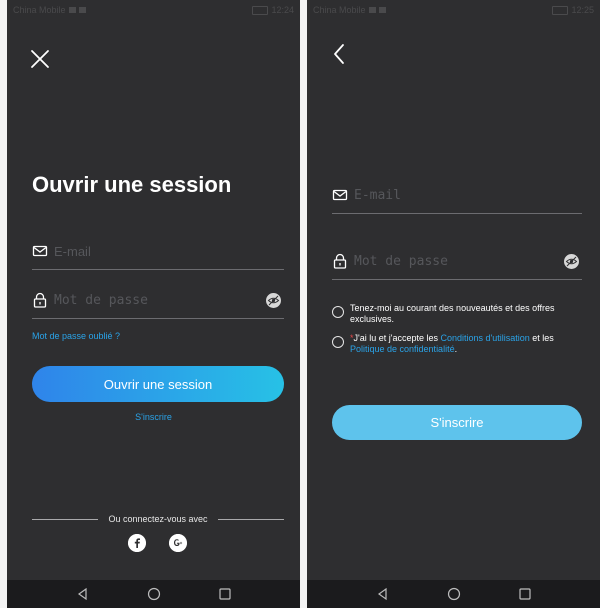 The width and height of the screenshot is (600, 608). I want to click on page-title: Ouvrir une session, so click(132, 184).